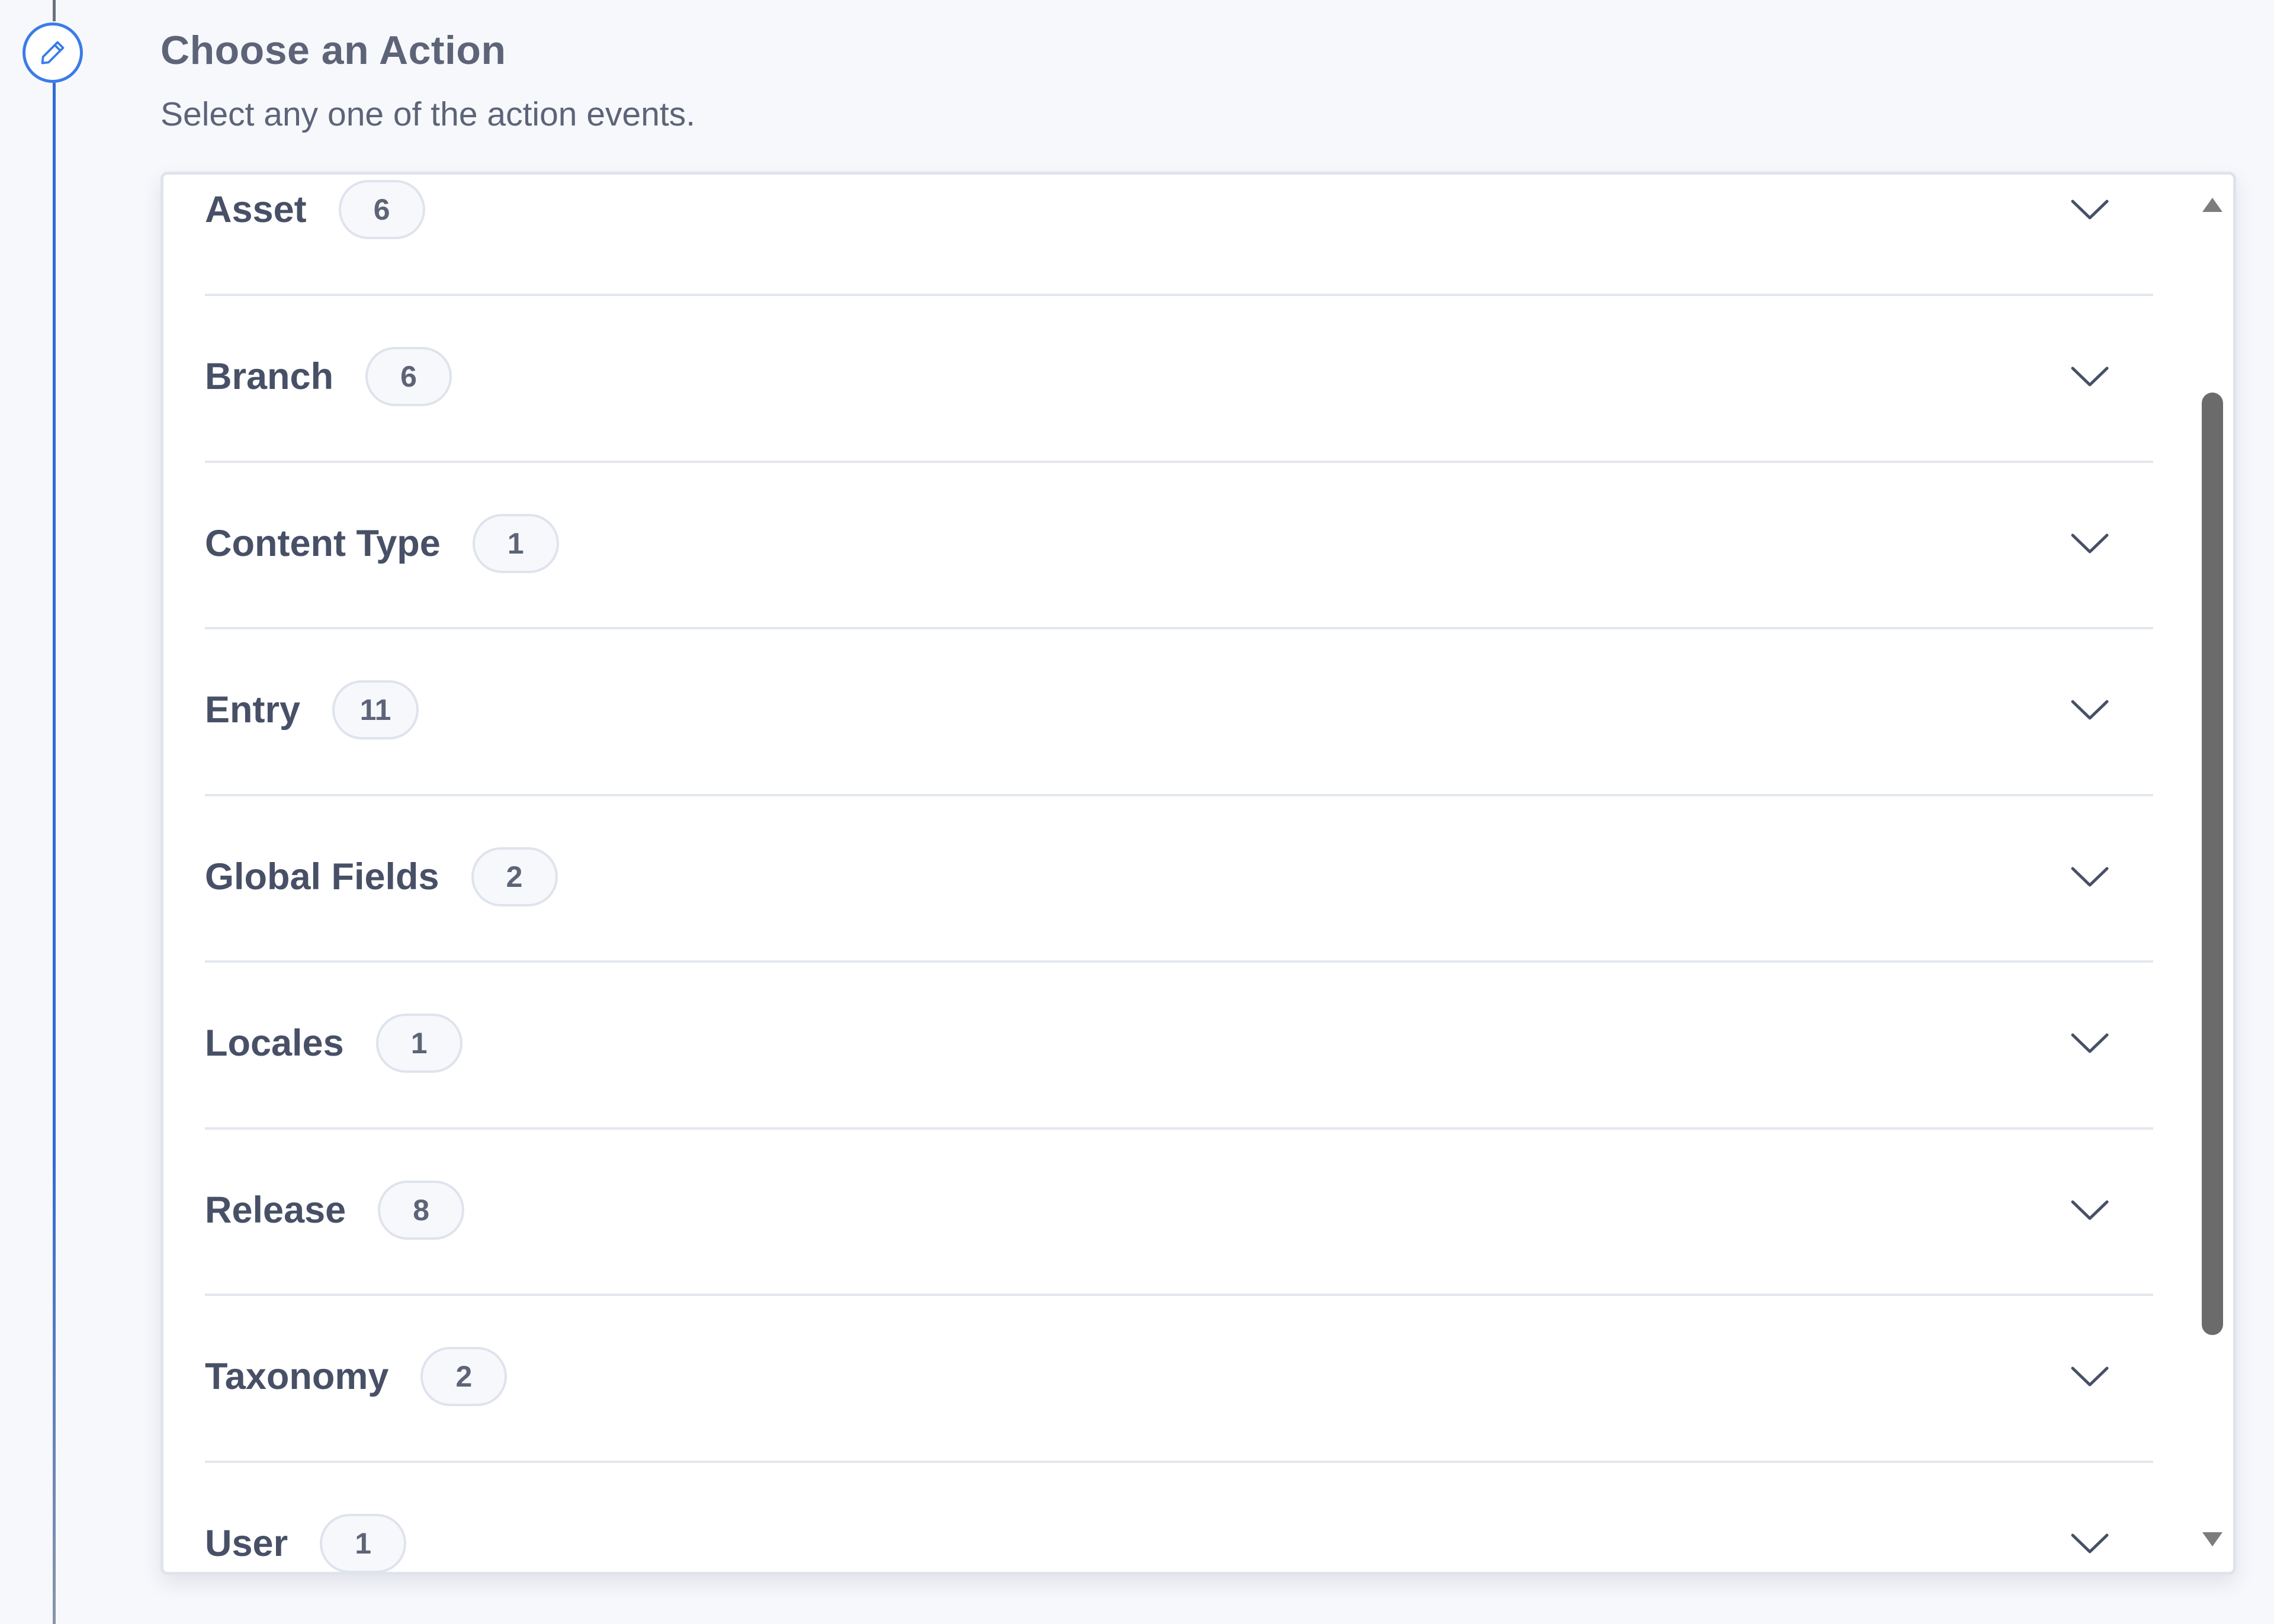 This screenshot has height=1624, width=2274. I want to click on section-subtitle: Select any one of the action events., so click(428, 114).